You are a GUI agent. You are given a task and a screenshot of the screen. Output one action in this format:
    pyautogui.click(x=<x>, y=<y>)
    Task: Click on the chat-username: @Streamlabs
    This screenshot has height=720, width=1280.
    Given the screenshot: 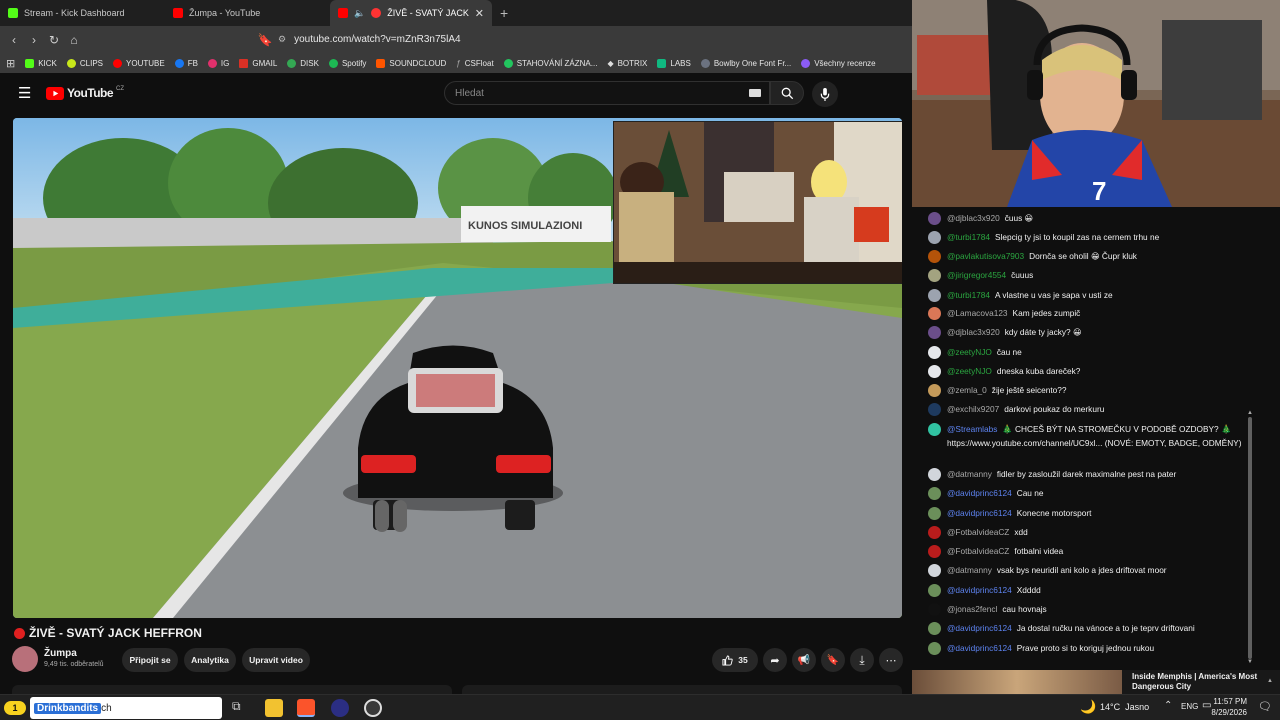 What is the action you would take?
    pyautogui.click(x=972, y=429)
    